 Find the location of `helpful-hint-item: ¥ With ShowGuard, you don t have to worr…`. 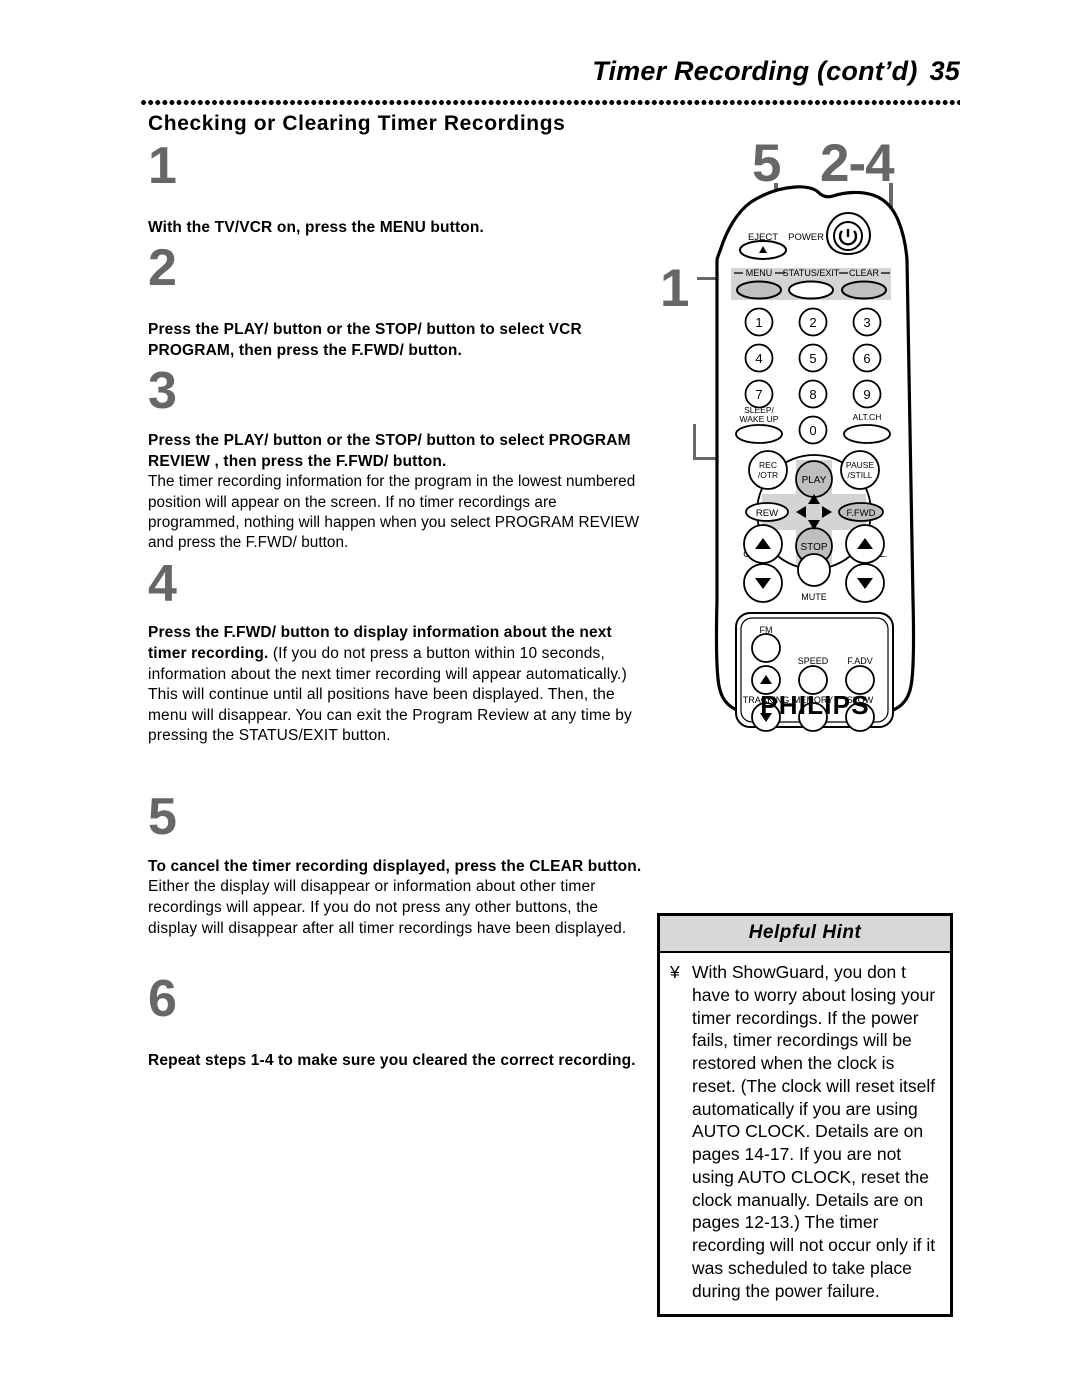

helpful-hint-item: ¥ With ShowGuard, you don t have to worr… is located at coordinates (805, 1131).